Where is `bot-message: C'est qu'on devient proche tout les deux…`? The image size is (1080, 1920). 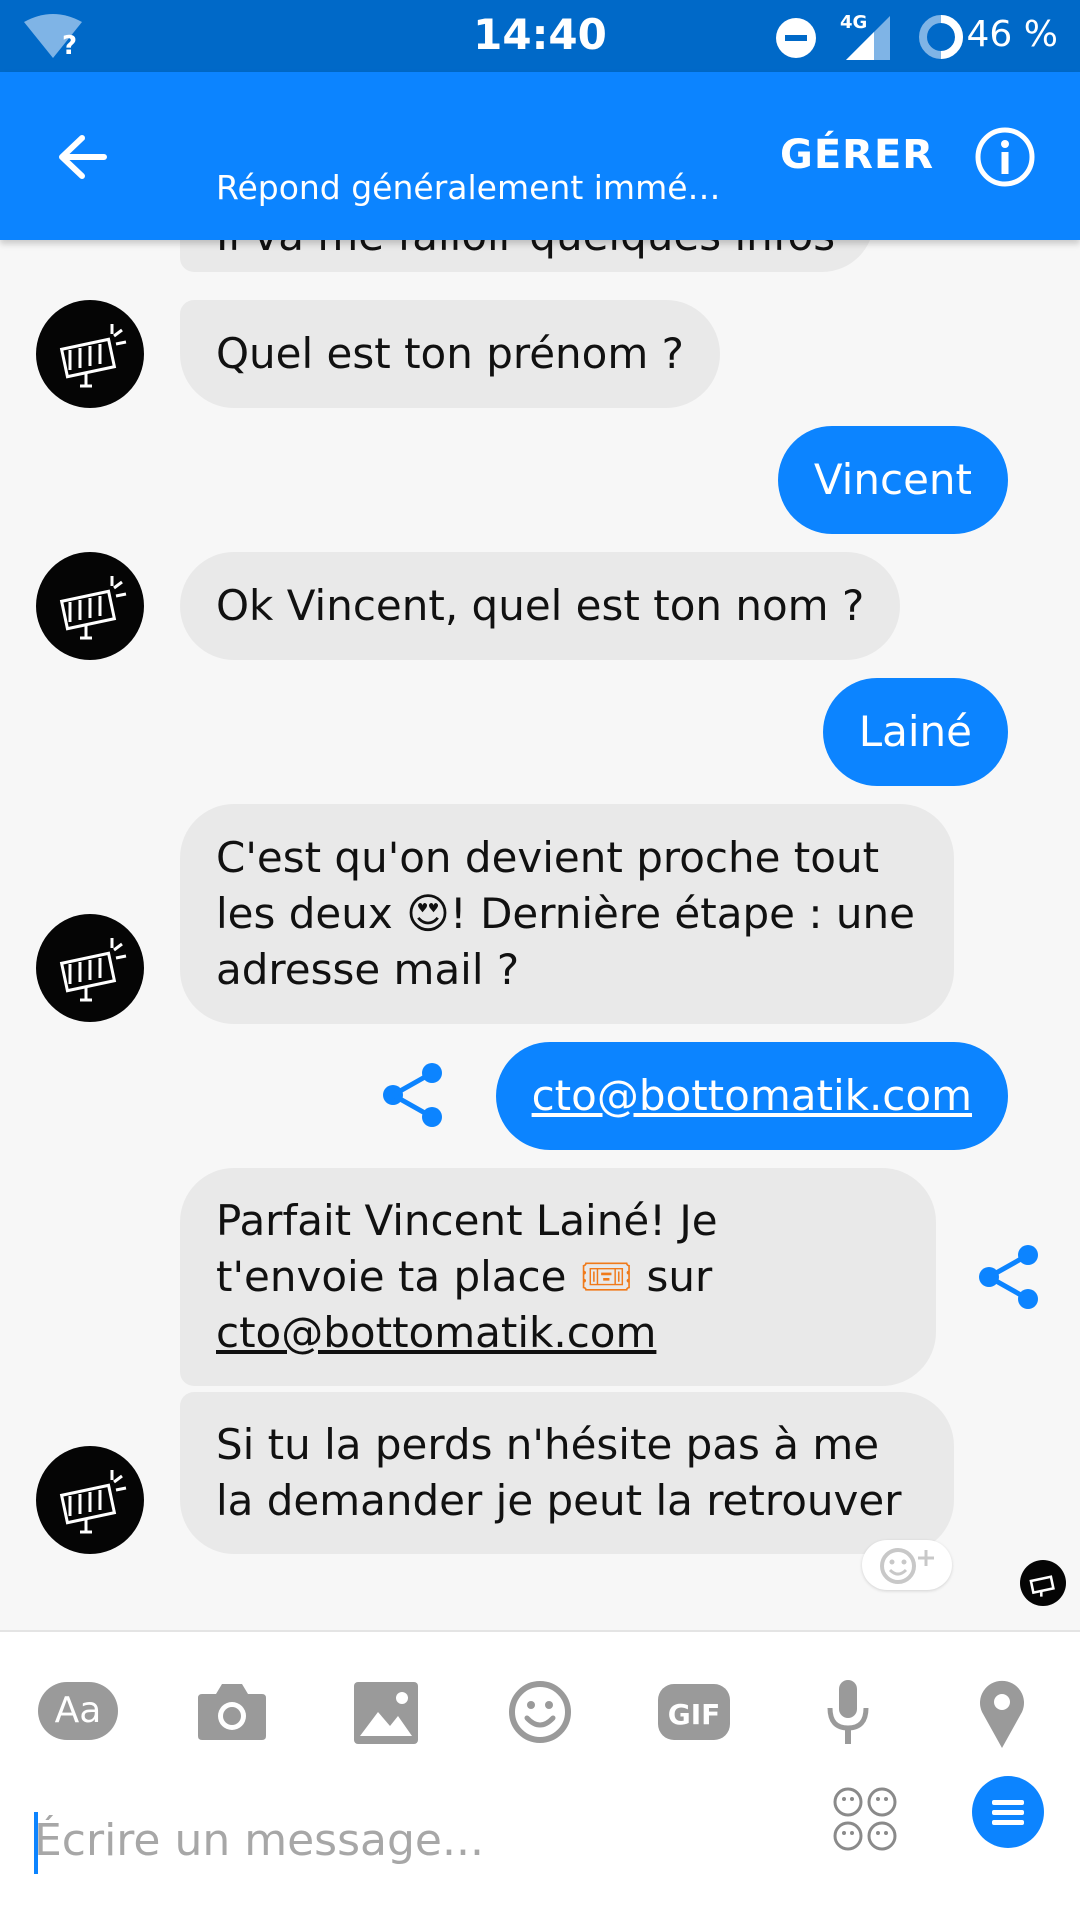 bot-message: C'est qu'on devient proche tout les deux… is located at coordinates (567, 914).